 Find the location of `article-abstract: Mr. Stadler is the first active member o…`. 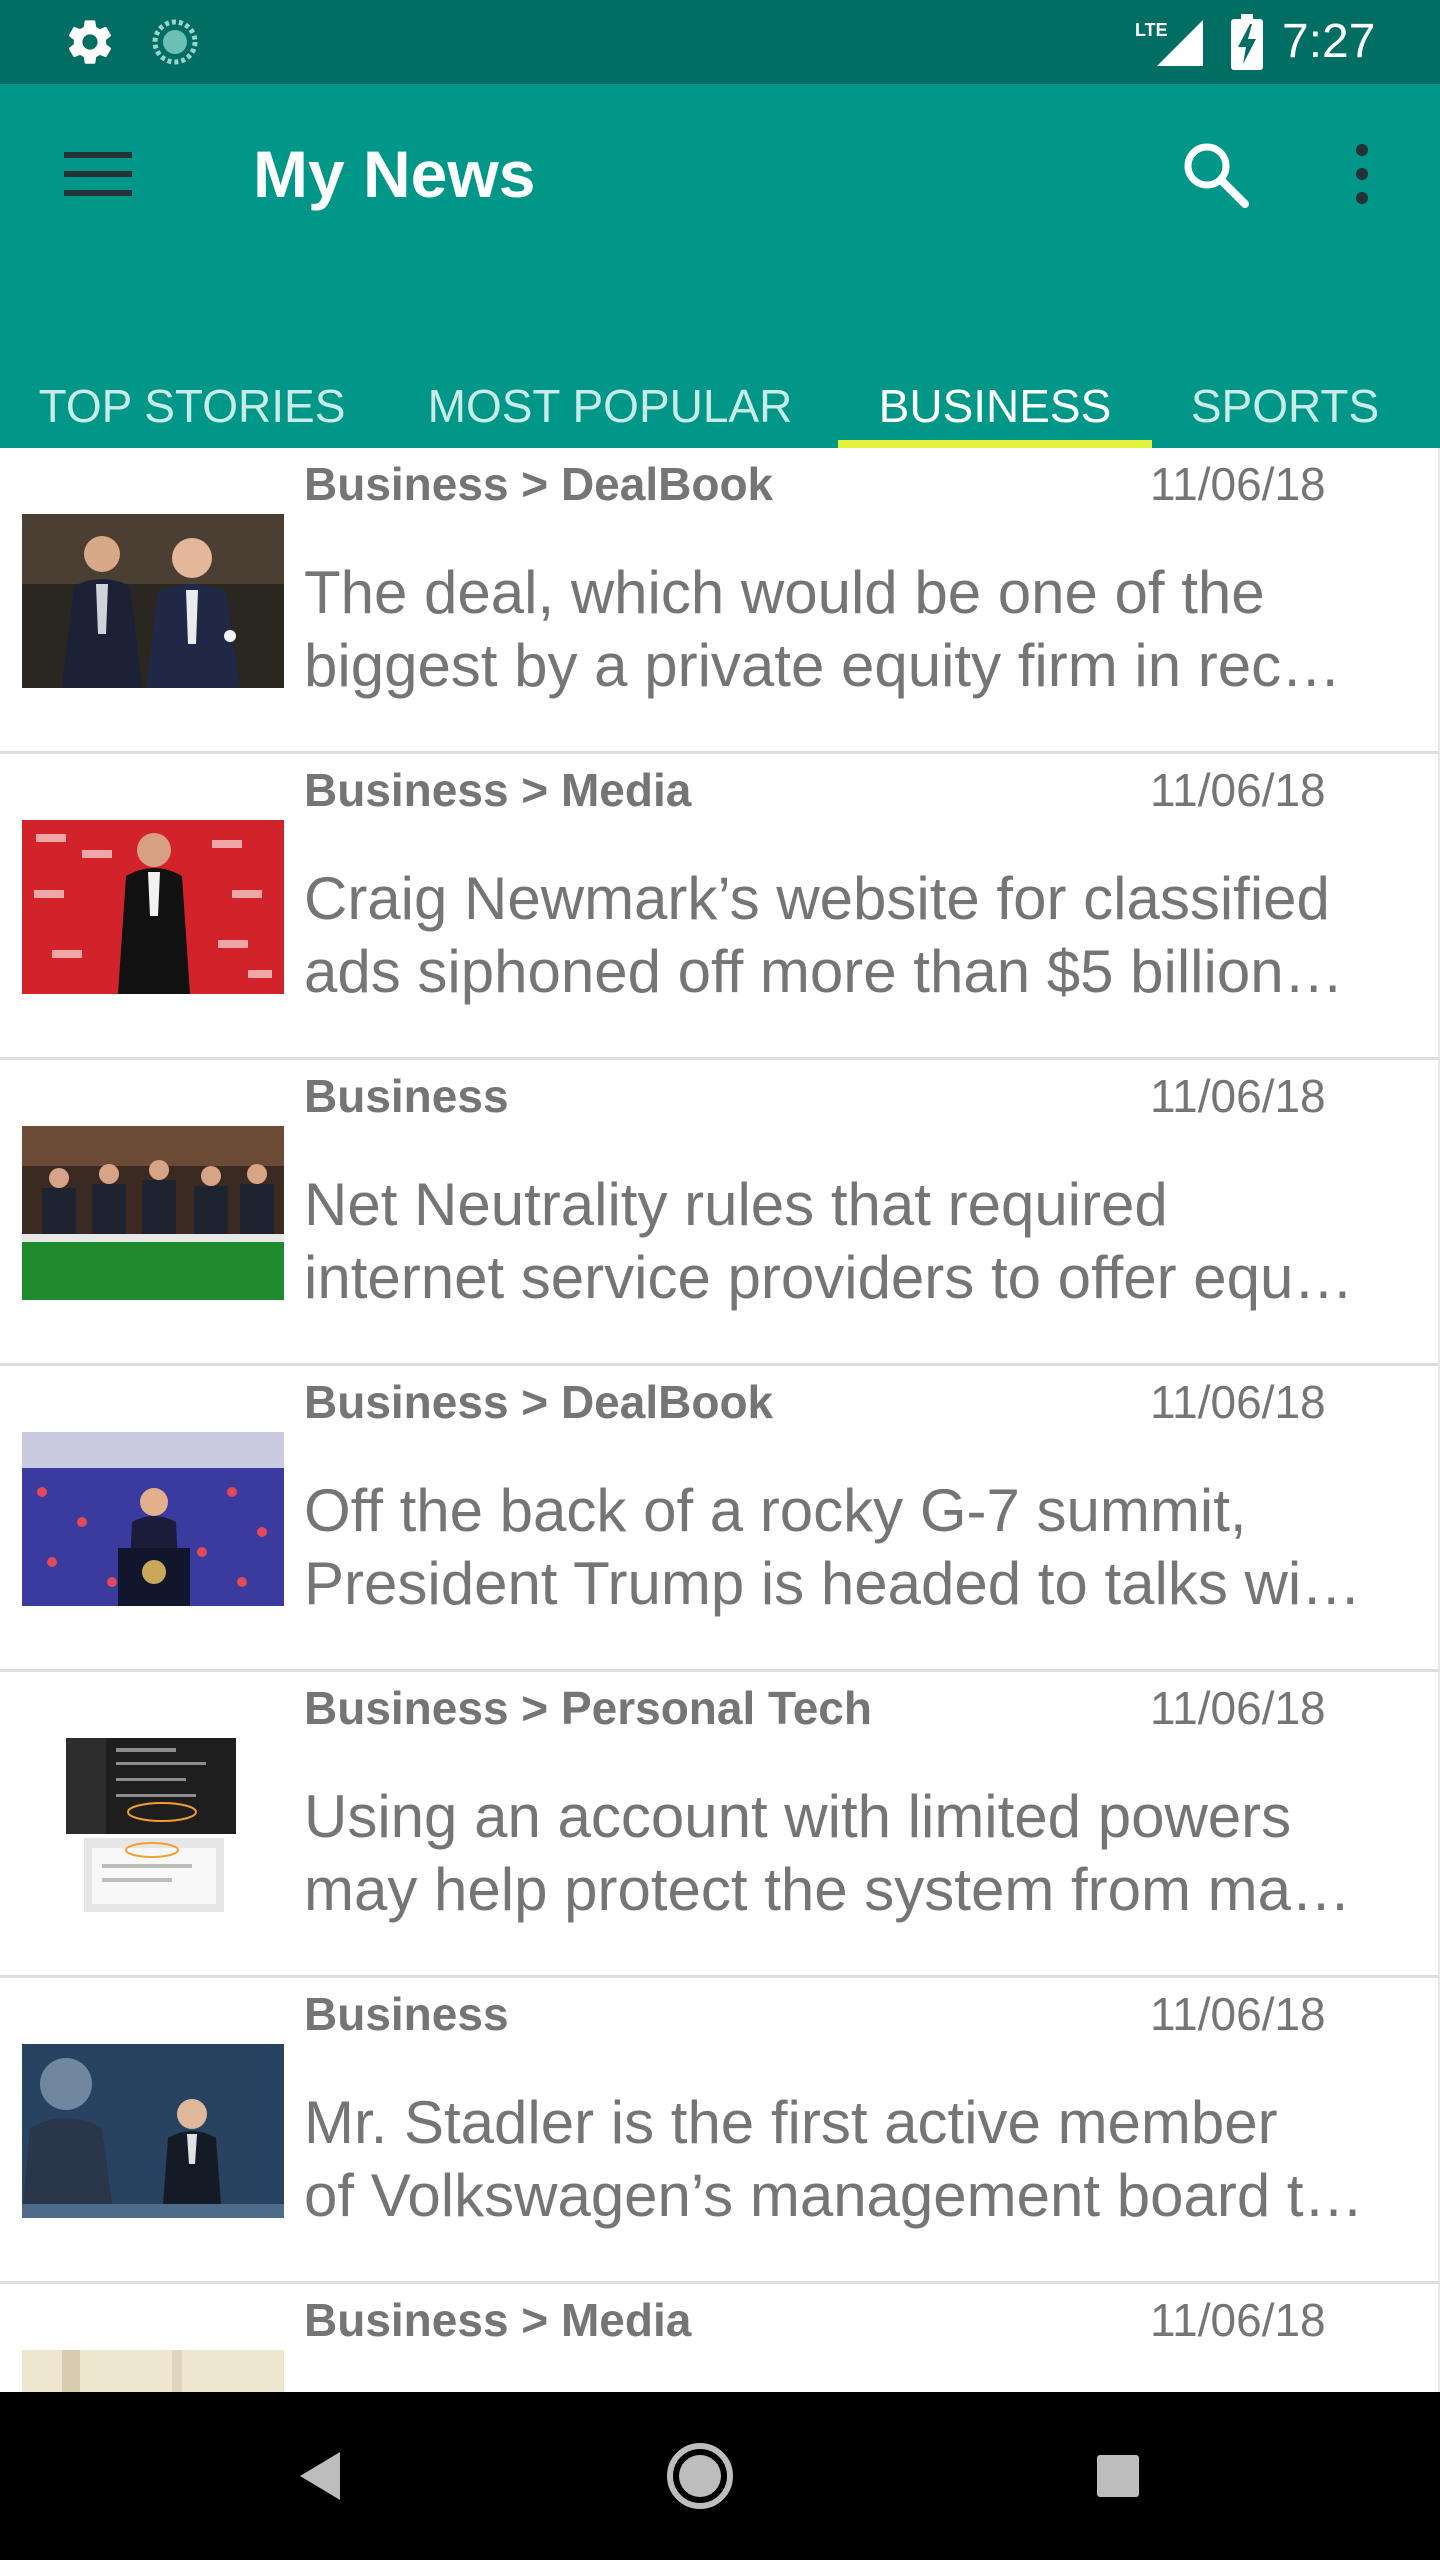

article-abstract: Mr. Stadler is the first active member o… is located at coordinates (856, 2159).